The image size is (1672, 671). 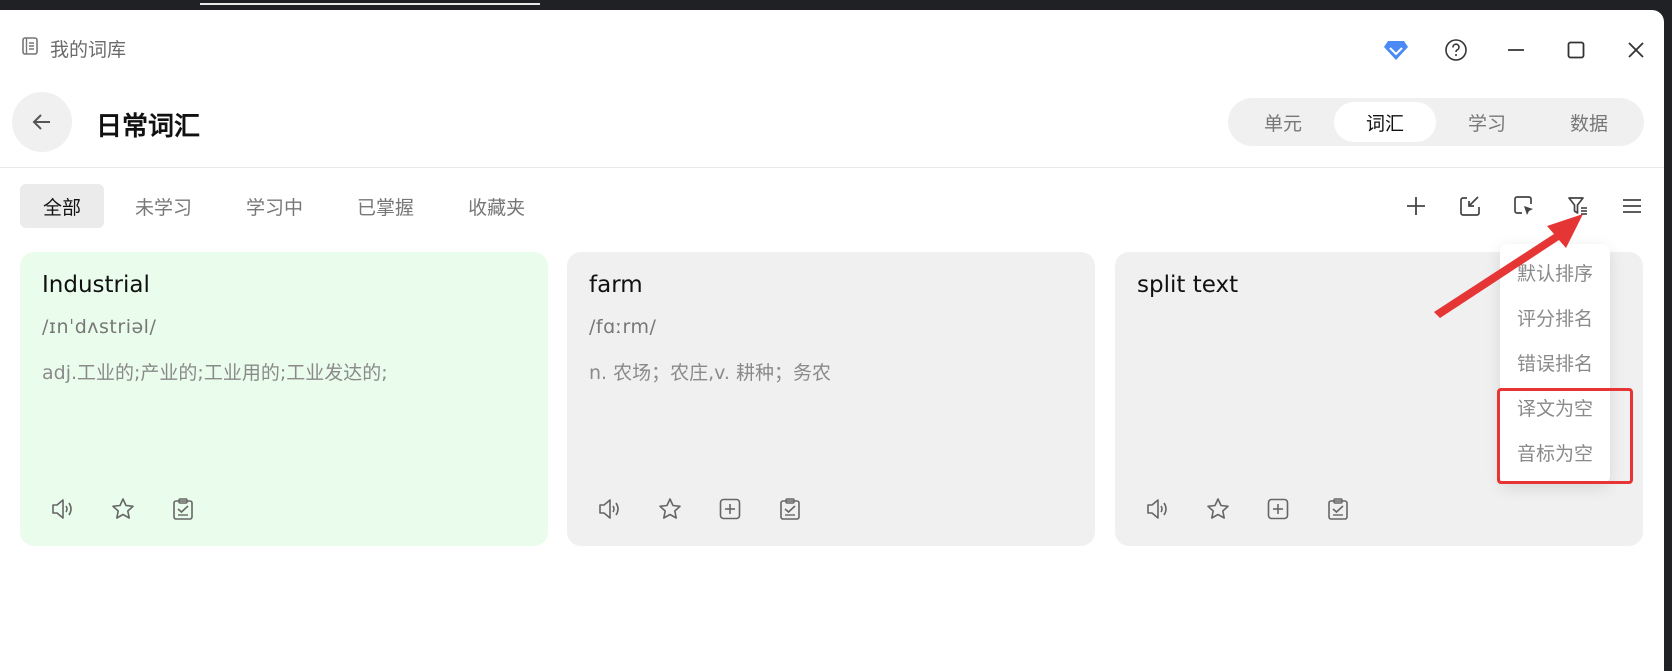 I want to click on segment-units: 单元, so click(x=1283, y=122).